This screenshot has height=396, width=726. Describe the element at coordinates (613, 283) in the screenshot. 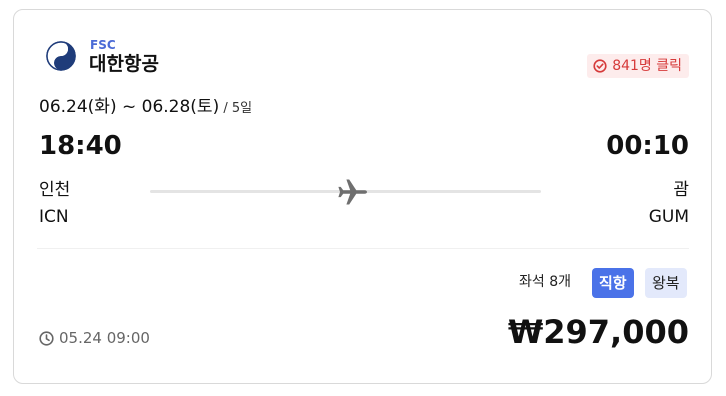

I see `direct-flight-tag: 직항` at that location.